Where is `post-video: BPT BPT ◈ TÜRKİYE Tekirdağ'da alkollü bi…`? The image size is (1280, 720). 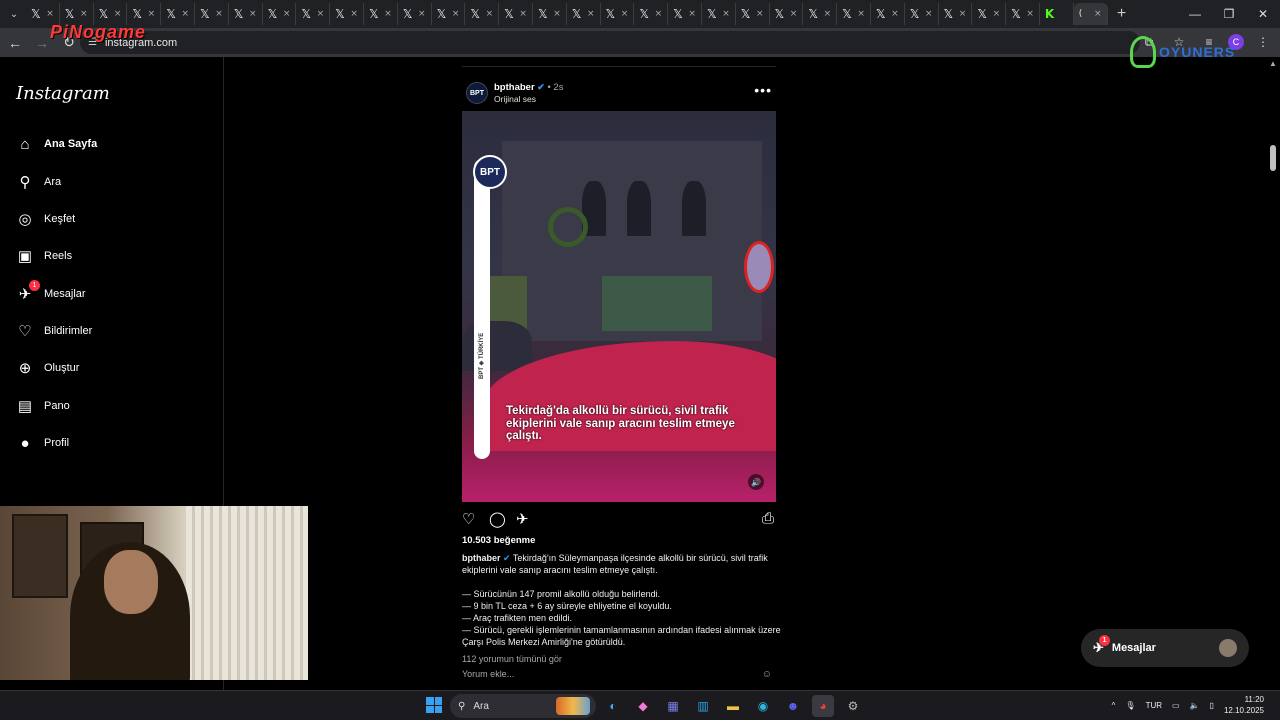 post-video: BPT BPT ◈ TÜRKİYE Tekirdağ'da alkollü bi… is located at coordinates (619, 306).